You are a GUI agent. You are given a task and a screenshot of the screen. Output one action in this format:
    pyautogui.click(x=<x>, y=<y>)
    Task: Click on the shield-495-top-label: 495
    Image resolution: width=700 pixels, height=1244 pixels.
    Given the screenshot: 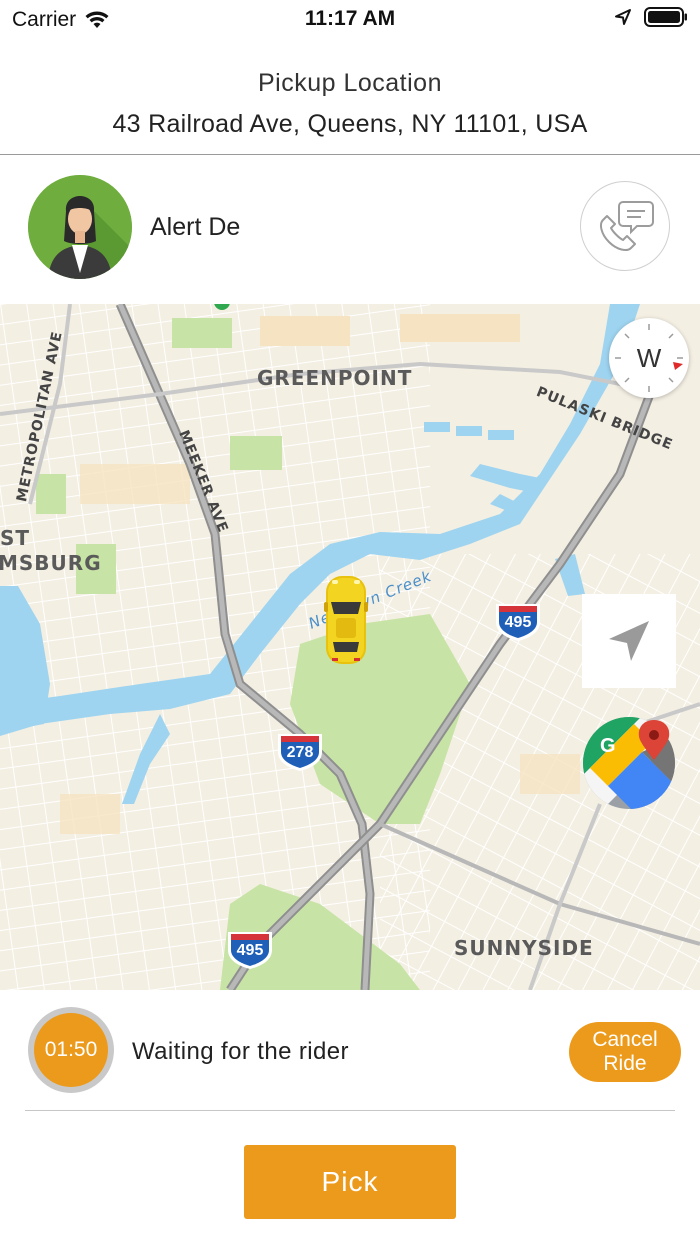 What is the action you would take?
    pyautogui.click(x=518, y=622)
    